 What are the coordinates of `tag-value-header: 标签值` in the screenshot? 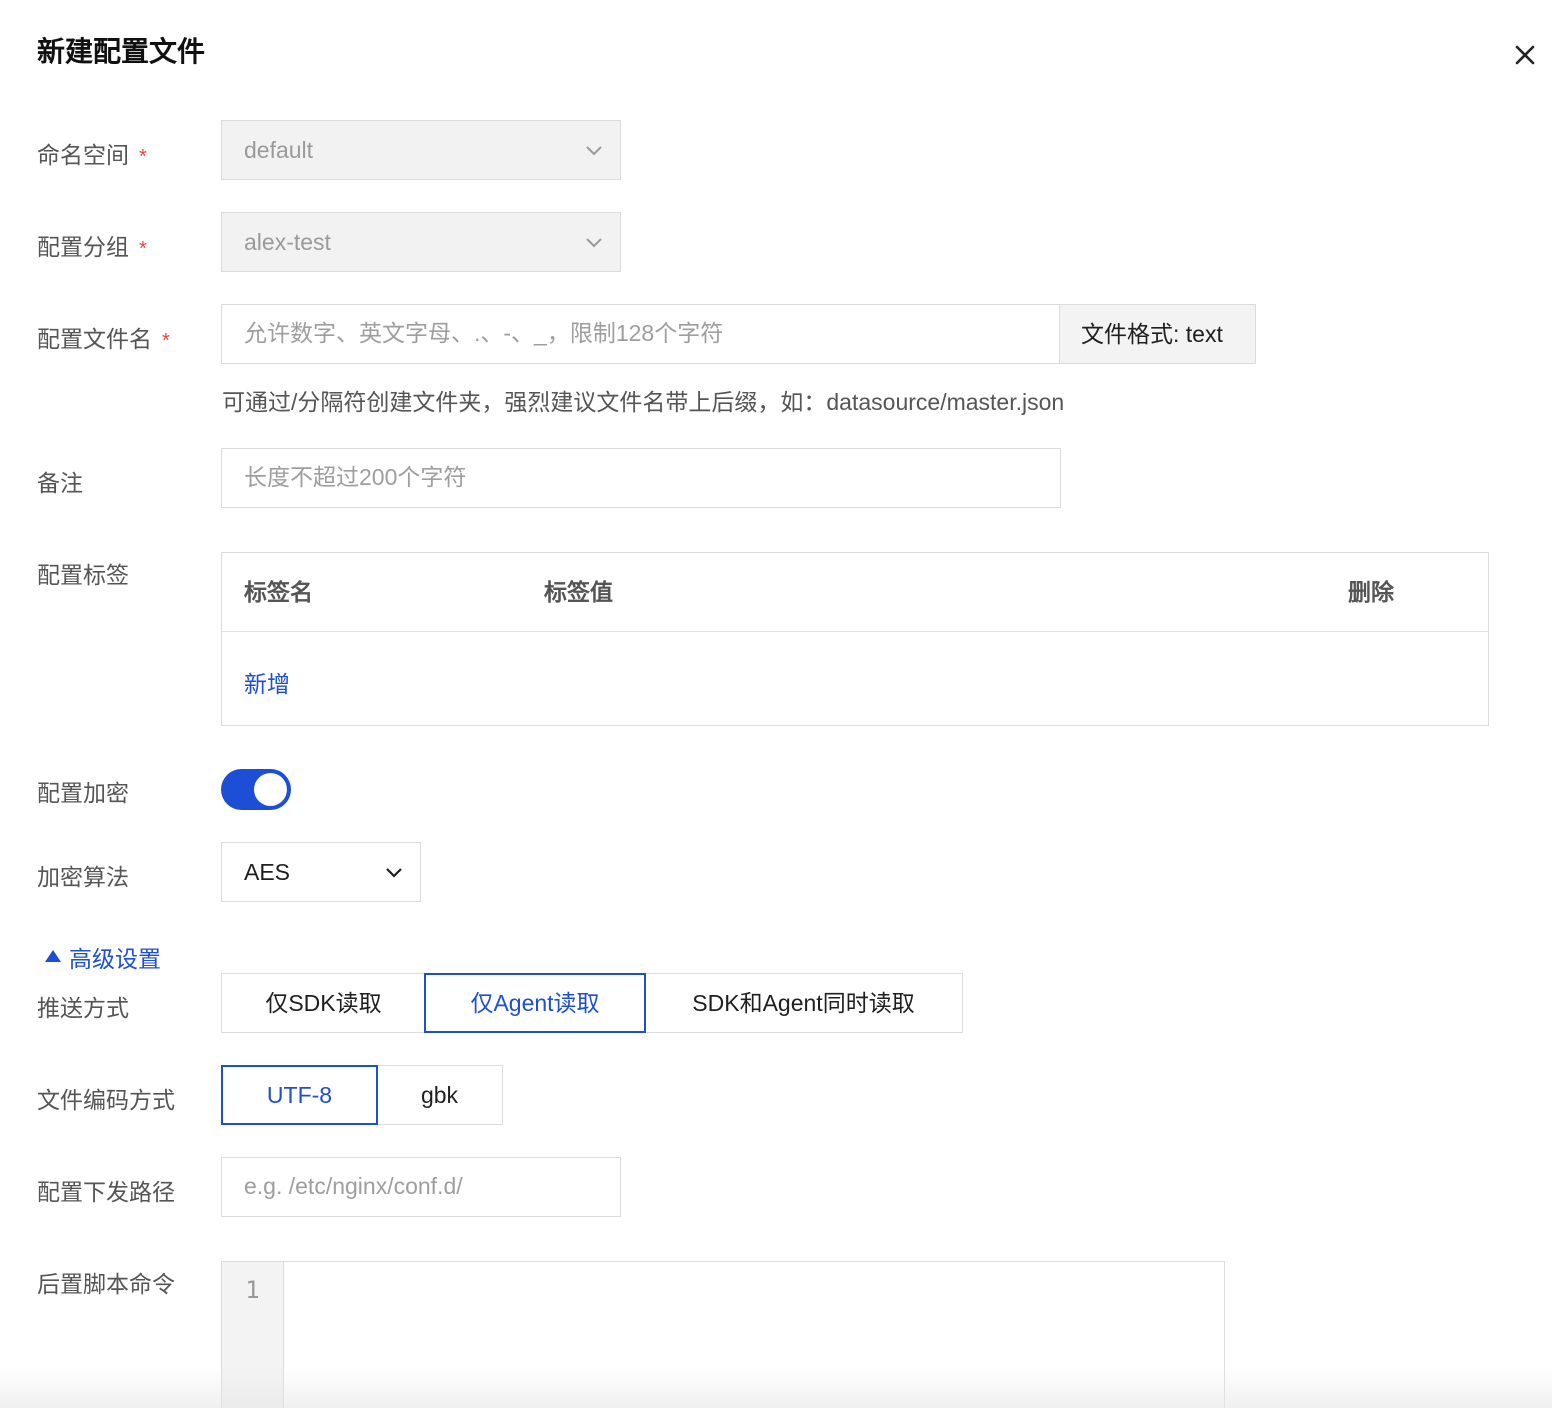 It's located at (578, 592).